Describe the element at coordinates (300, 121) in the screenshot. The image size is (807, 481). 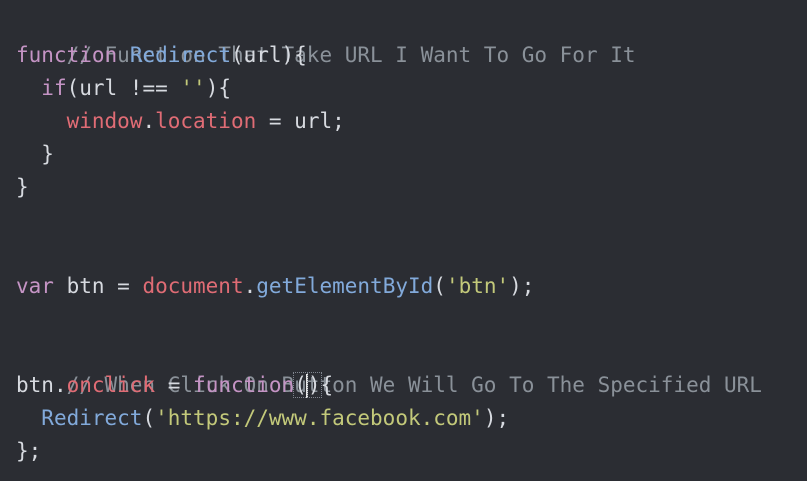
I see `assignment: = url;` at that location.